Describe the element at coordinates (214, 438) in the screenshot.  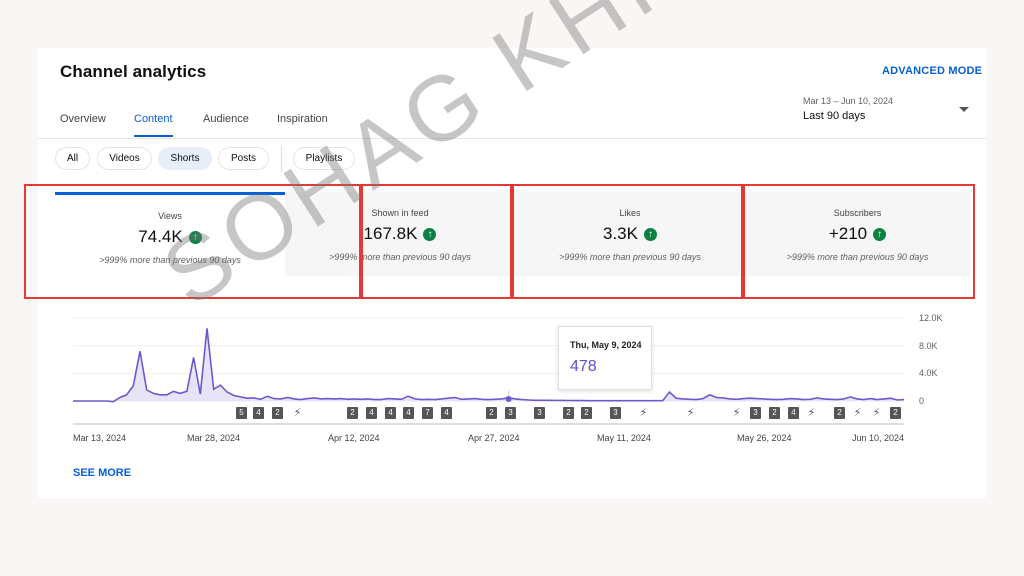
I see `x-tick-label: Mar 28, 2024` at that location.